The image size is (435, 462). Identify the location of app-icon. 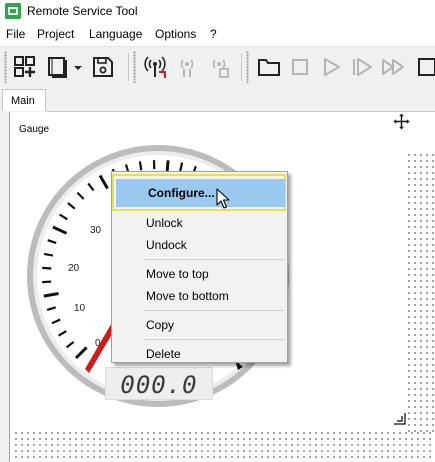
(13, 11).